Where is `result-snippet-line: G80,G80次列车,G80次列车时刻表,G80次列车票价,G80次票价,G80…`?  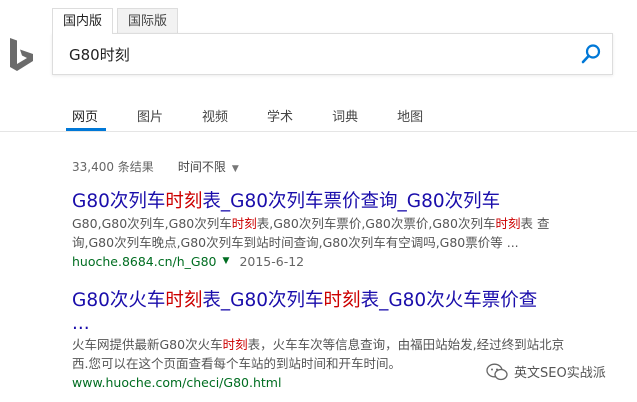
result-snippet-line: G80,G80次列车,G80次列车时刻表,G80次列车票价,G80次票价,G80… is located at coordinates (344, 223).